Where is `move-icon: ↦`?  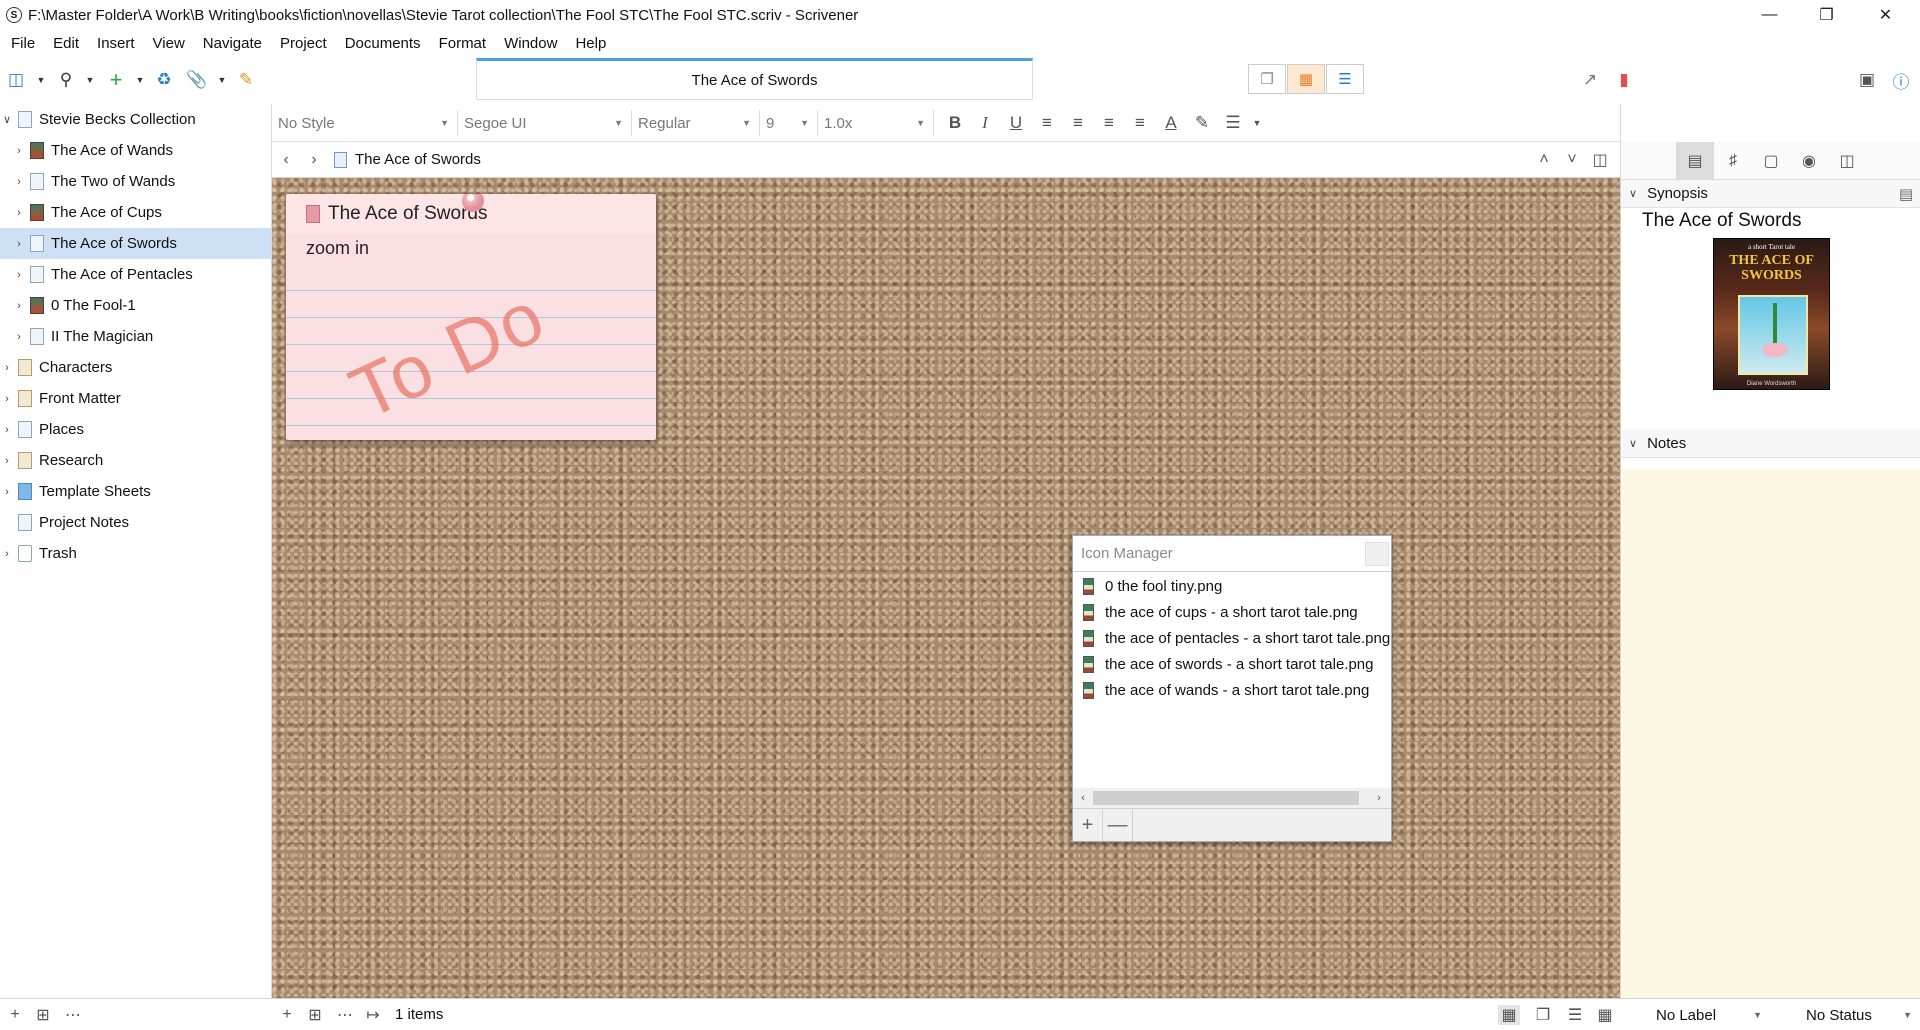
move-icon: ↦ is located at coordinates (373, 1015).